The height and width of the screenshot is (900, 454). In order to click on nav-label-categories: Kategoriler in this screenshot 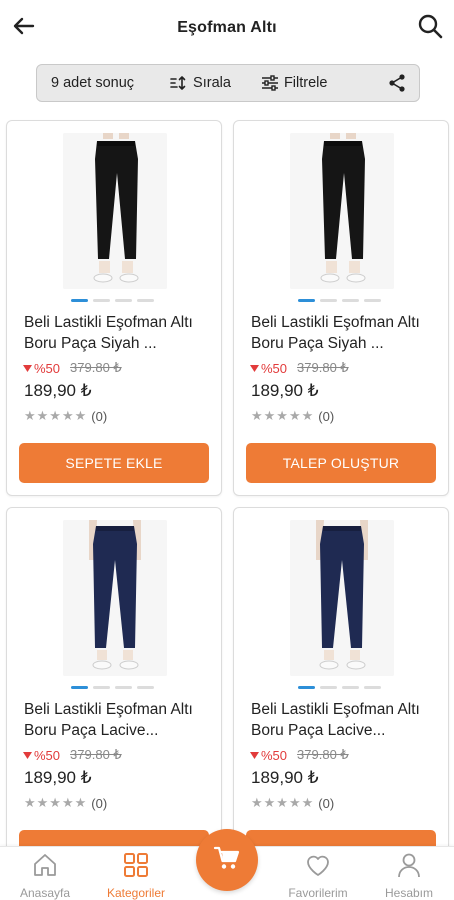, I will do `click(136, 893)`.